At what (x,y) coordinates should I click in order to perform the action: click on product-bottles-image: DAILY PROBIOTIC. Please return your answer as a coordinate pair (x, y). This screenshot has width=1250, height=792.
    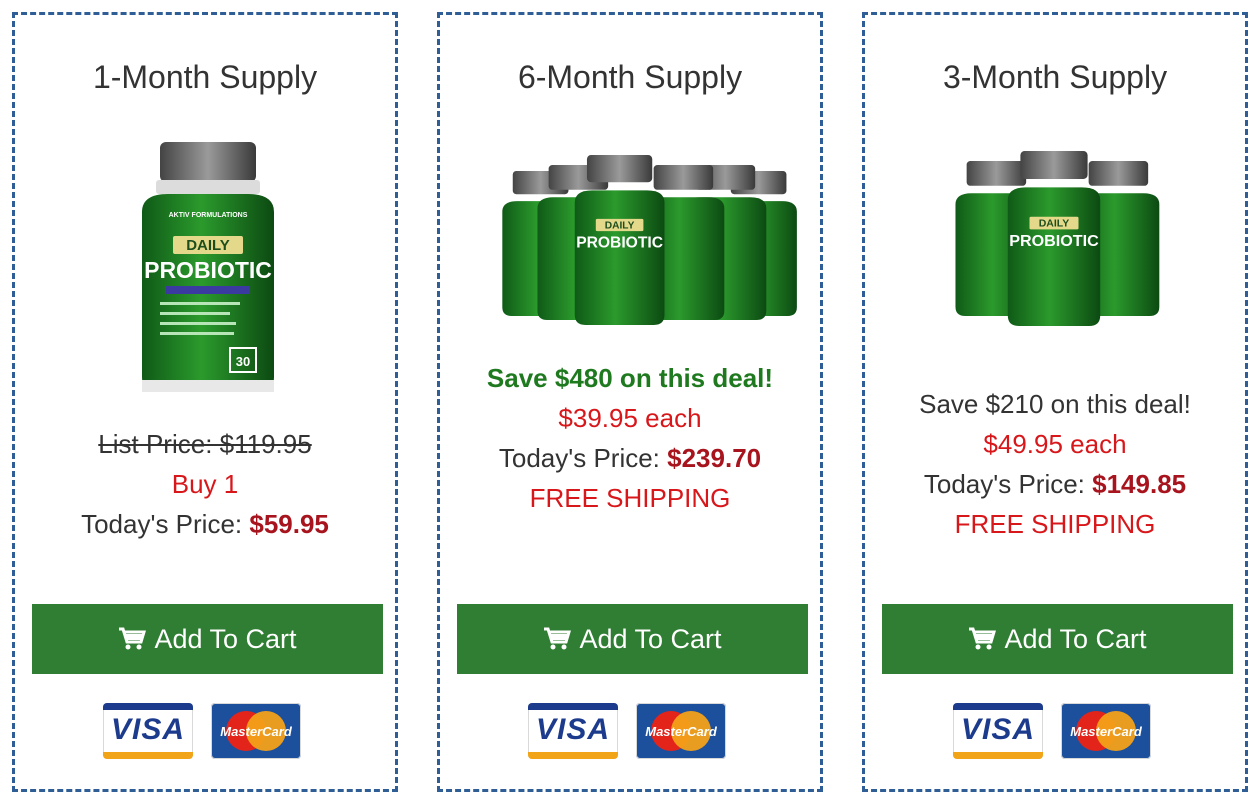
    Looking at the image, I should click on (1055, 277).